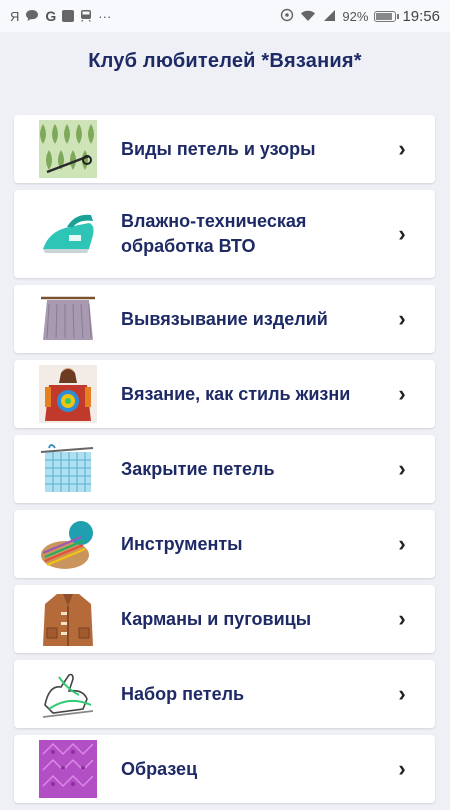 This screenshot has height=810, width=450. I want to click on knit-pattern-thumb, so click(68, 149).